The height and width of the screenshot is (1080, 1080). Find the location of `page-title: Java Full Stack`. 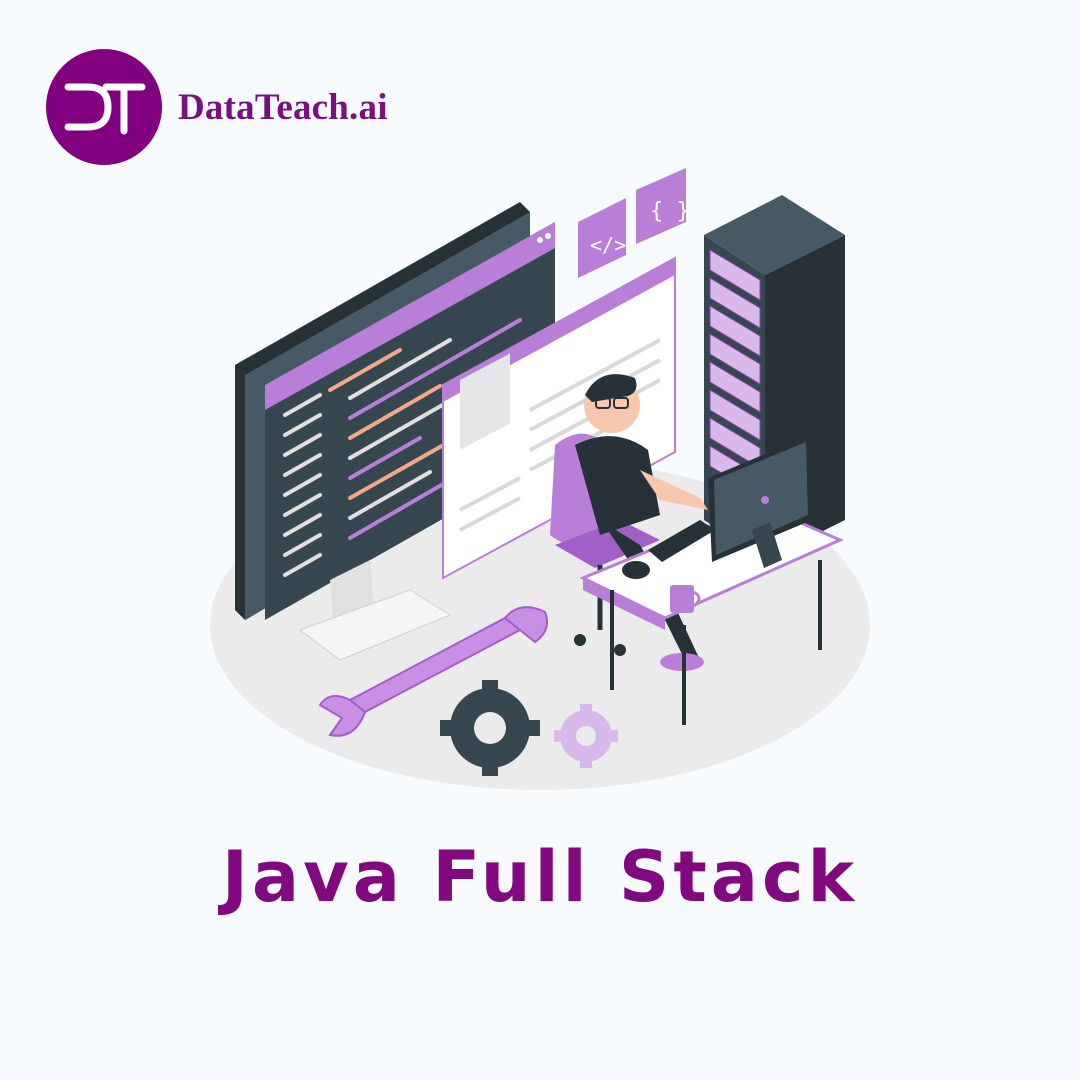

page-title: Java Full Stack is located at coordinates (540, 877).